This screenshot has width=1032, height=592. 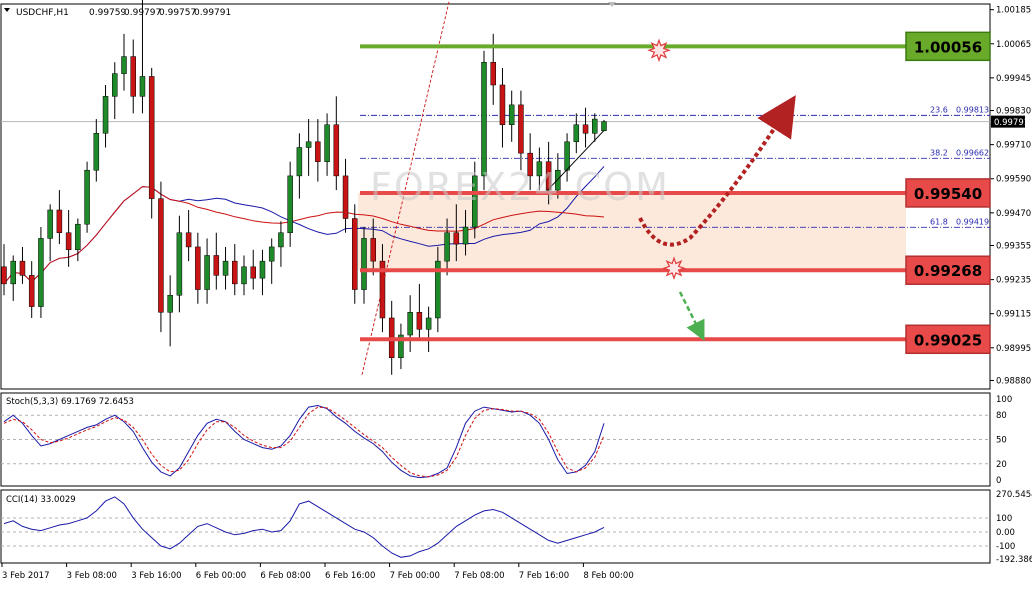 I want to click on fib-price-label: 0.99419, so click(x=972, y=221).